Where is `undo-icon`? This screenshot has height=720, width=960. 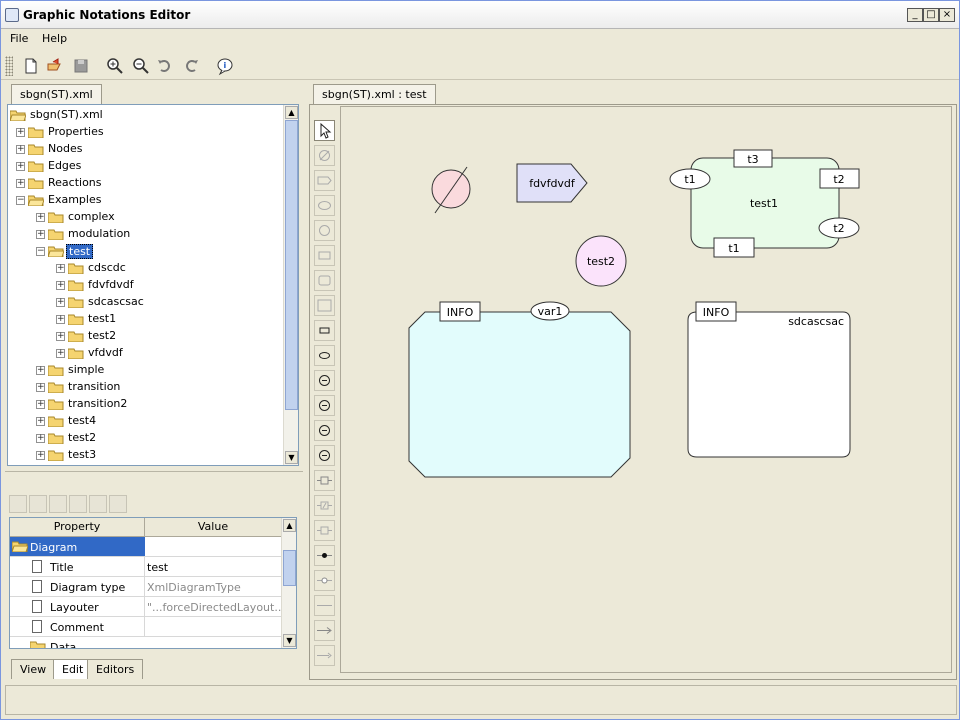
undo-icon is located at coordinates (165, 66).